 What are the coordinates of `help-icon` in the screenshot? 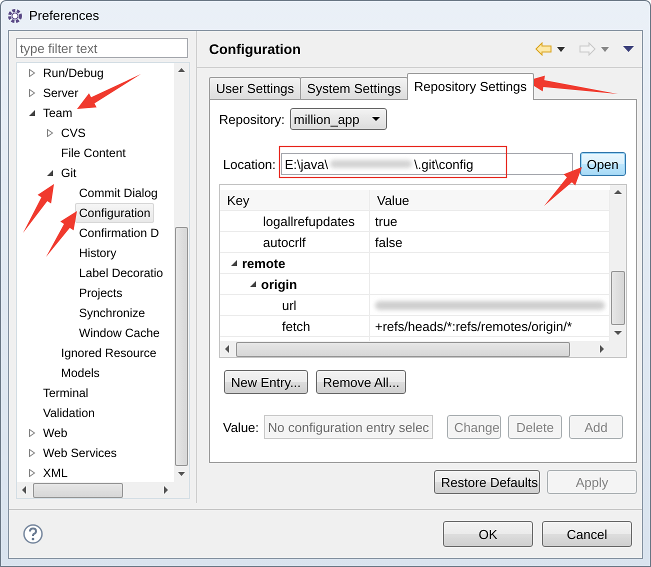 It's located at (33, 534).